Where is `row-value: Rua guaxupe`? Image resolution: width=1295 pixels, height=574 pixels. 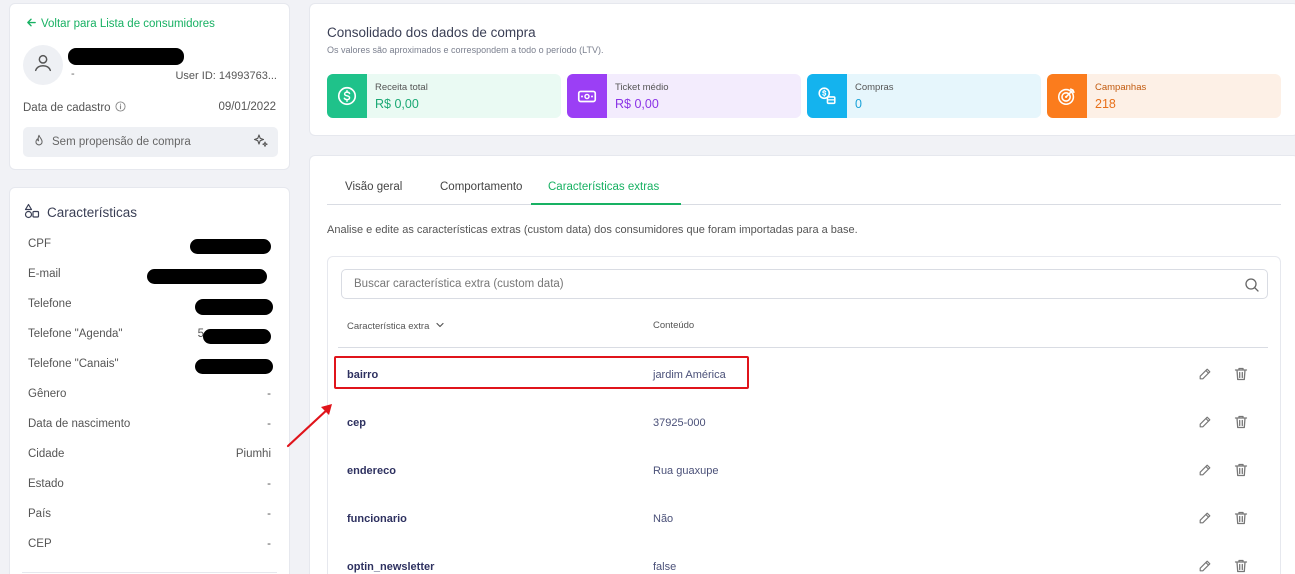
row-value: Rua guaxupe is located at coordinates (686, 471).